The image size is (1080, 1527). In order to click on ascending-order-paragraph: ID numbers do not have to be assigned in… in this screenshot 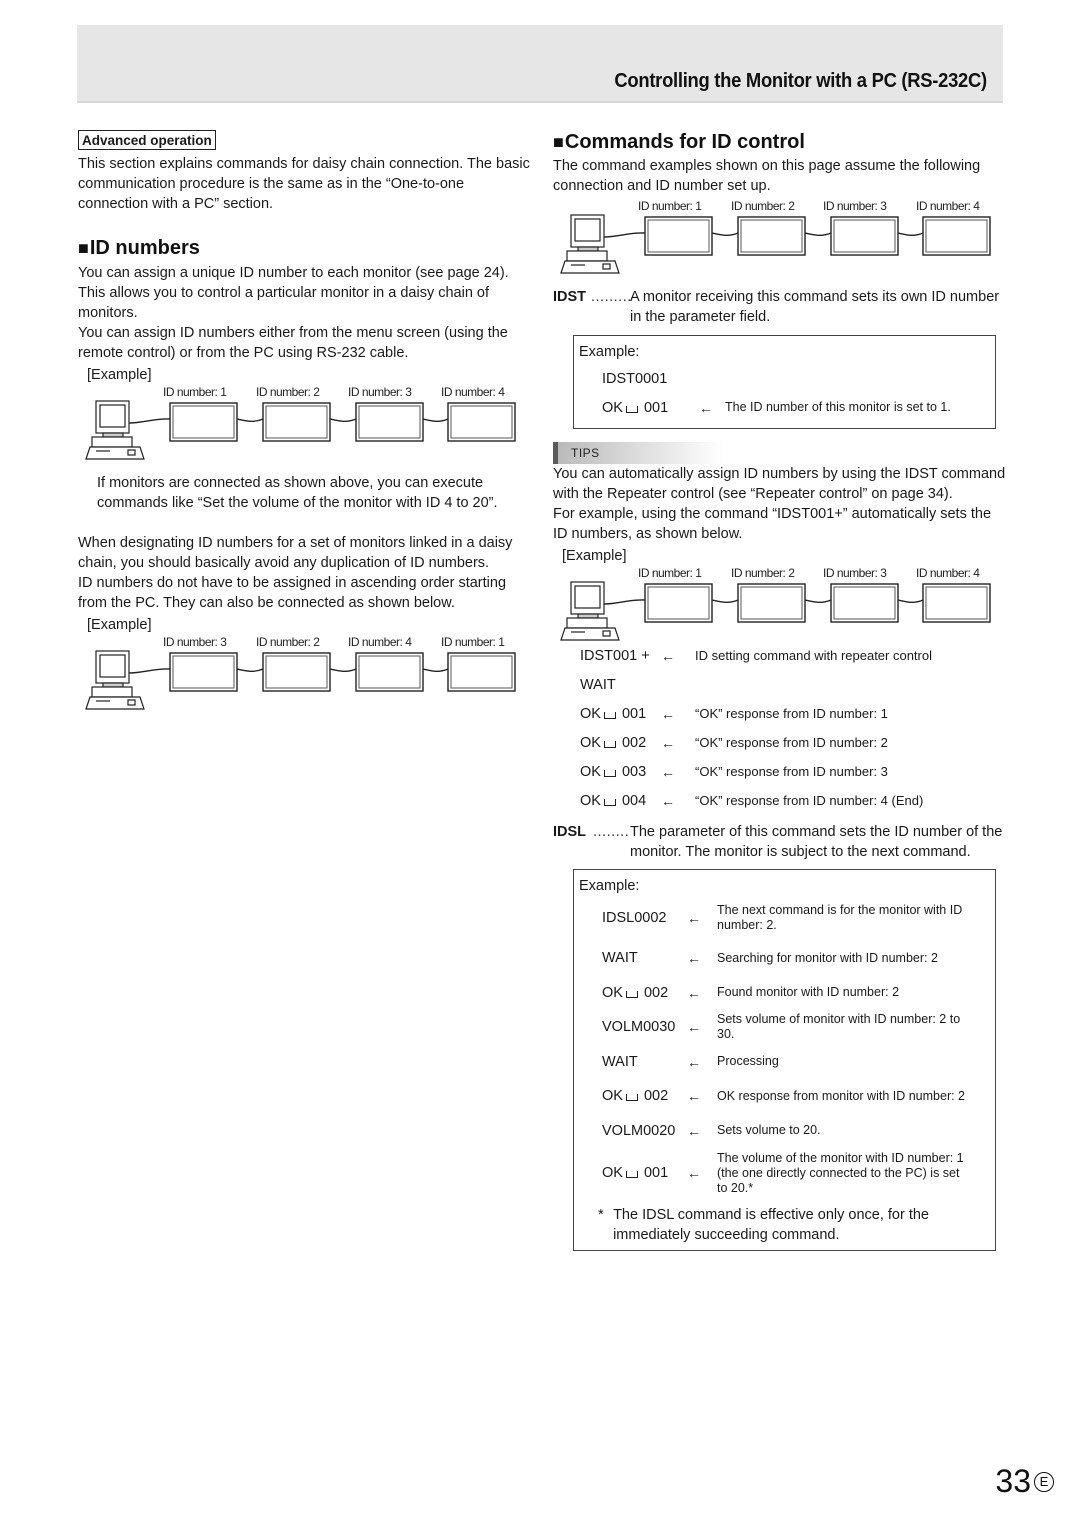, I will do `click(292, 593)`.